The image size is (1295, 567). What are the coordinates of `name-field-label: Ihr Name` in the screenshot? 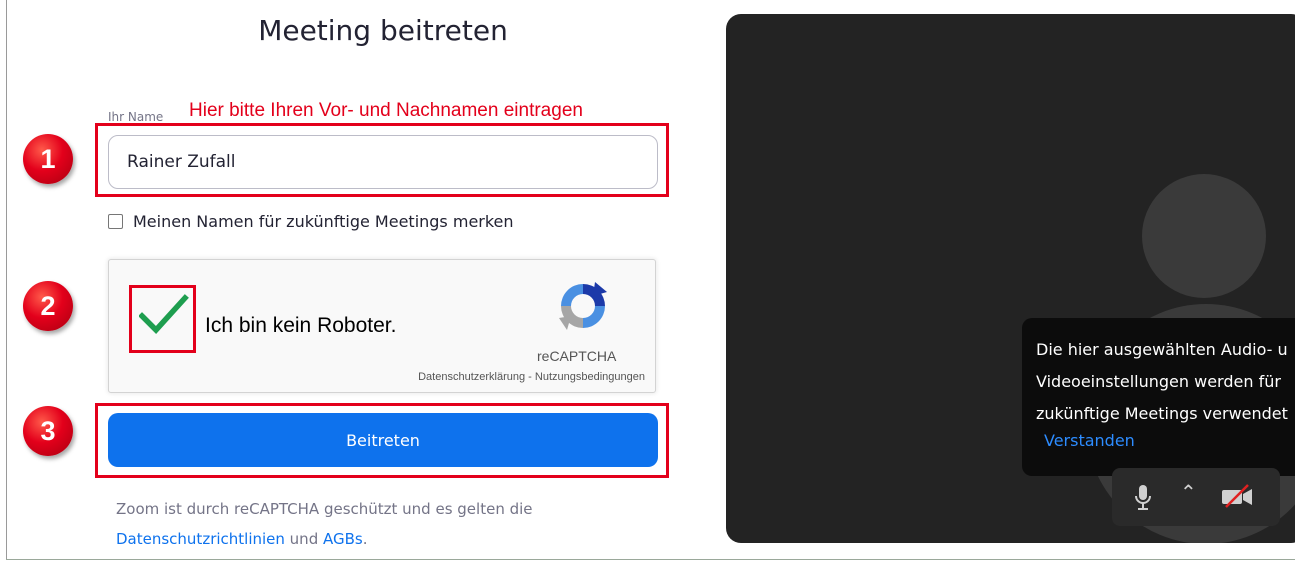 It's located at (136, 117).